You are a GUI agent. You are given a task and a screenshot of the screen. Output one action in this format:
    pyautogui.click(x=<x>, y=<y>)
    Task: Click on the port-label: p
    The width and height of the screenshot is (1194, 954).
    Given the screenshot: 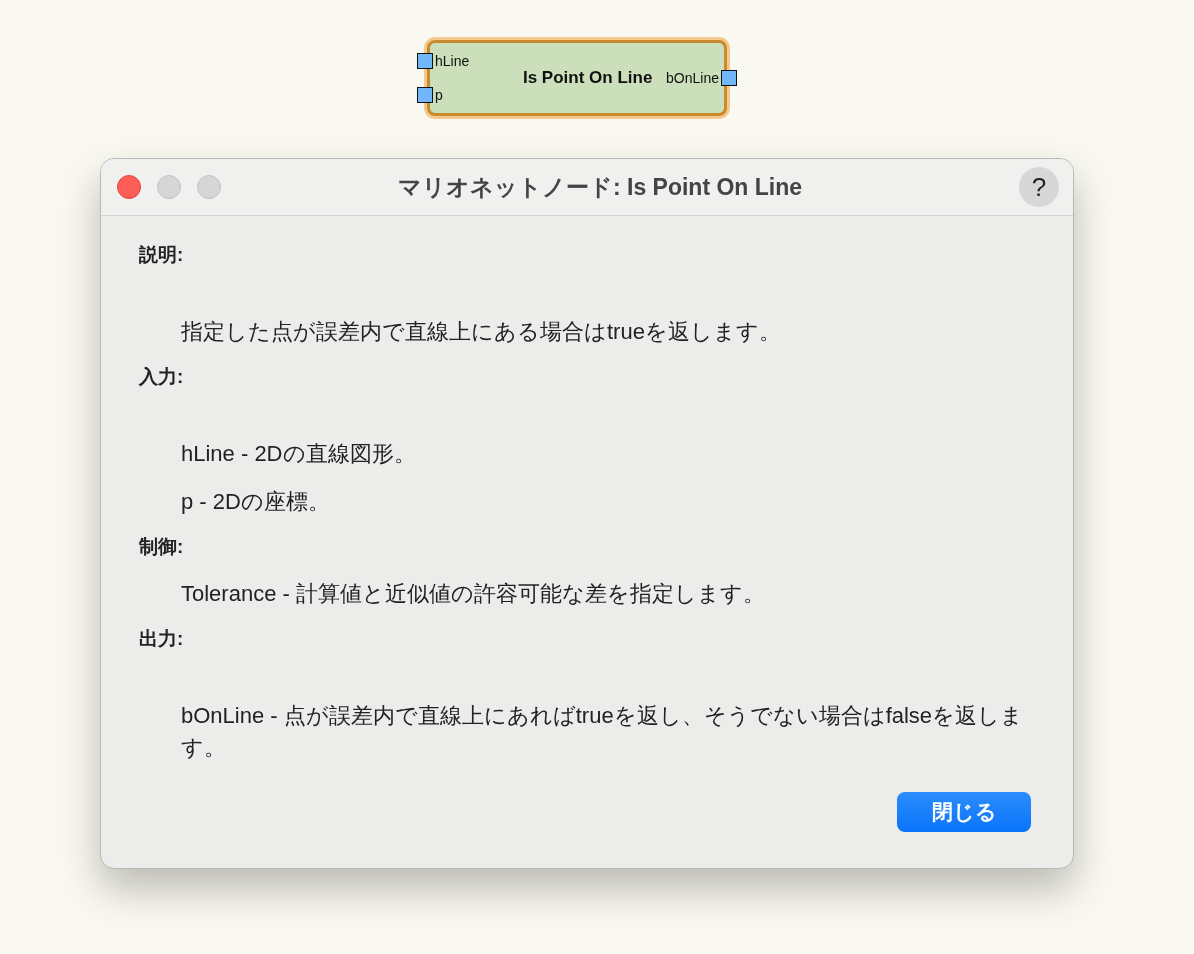 What is the action you would take?
    pyautogui.click(x=439, y=95)
    